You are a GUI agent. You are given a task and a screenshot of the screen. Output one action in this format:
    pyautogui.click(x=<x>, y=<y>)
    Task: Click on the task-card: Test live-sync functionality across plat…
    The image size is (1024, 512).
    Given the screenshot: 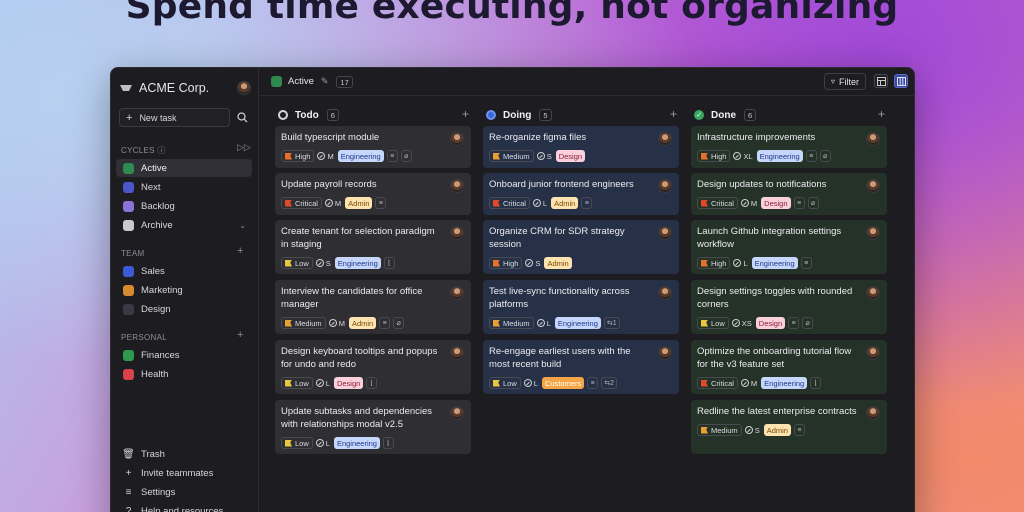 What is the action you would take?
    pyautogui.click(x=581, y=307)
    